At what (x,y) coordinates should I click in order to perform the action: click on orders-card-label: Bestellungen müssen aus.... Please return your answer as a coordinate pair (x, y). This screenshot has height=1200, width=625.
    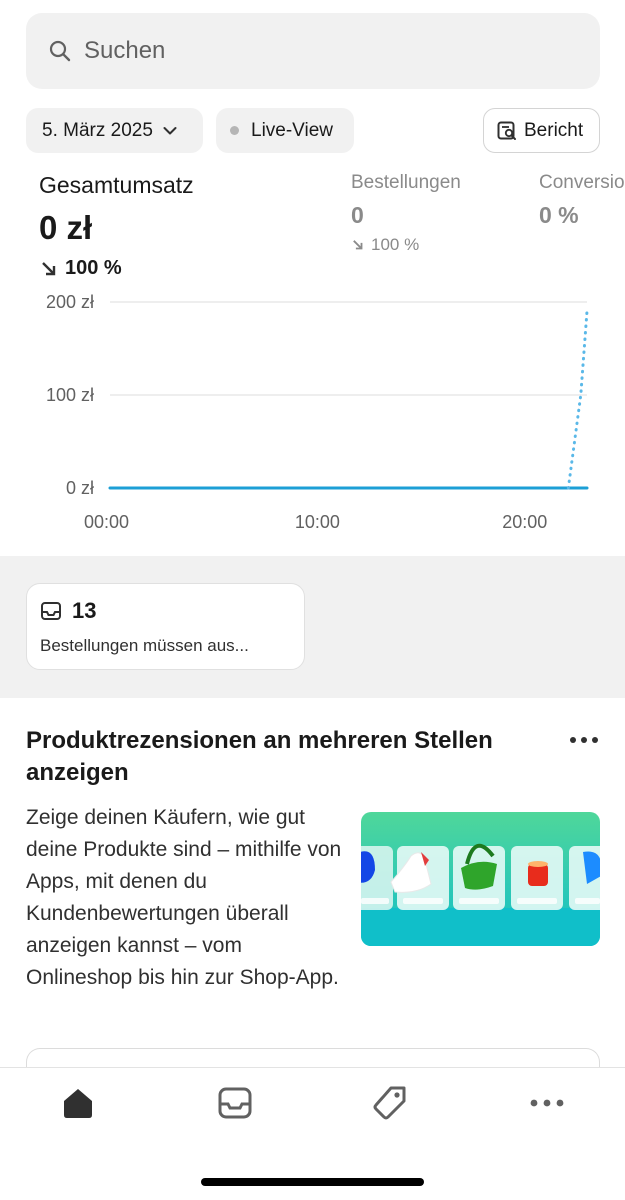
    Looking at the image, I should click on (144, 645).